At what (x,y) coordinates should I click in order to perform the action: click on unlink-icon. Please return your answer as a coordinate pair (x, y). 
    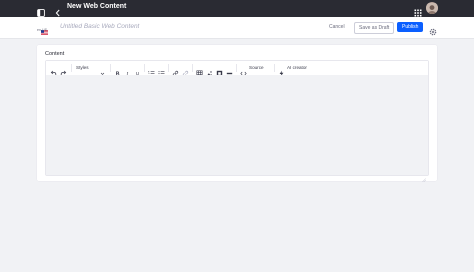
    Looking at the image, I should click on (185, 70).